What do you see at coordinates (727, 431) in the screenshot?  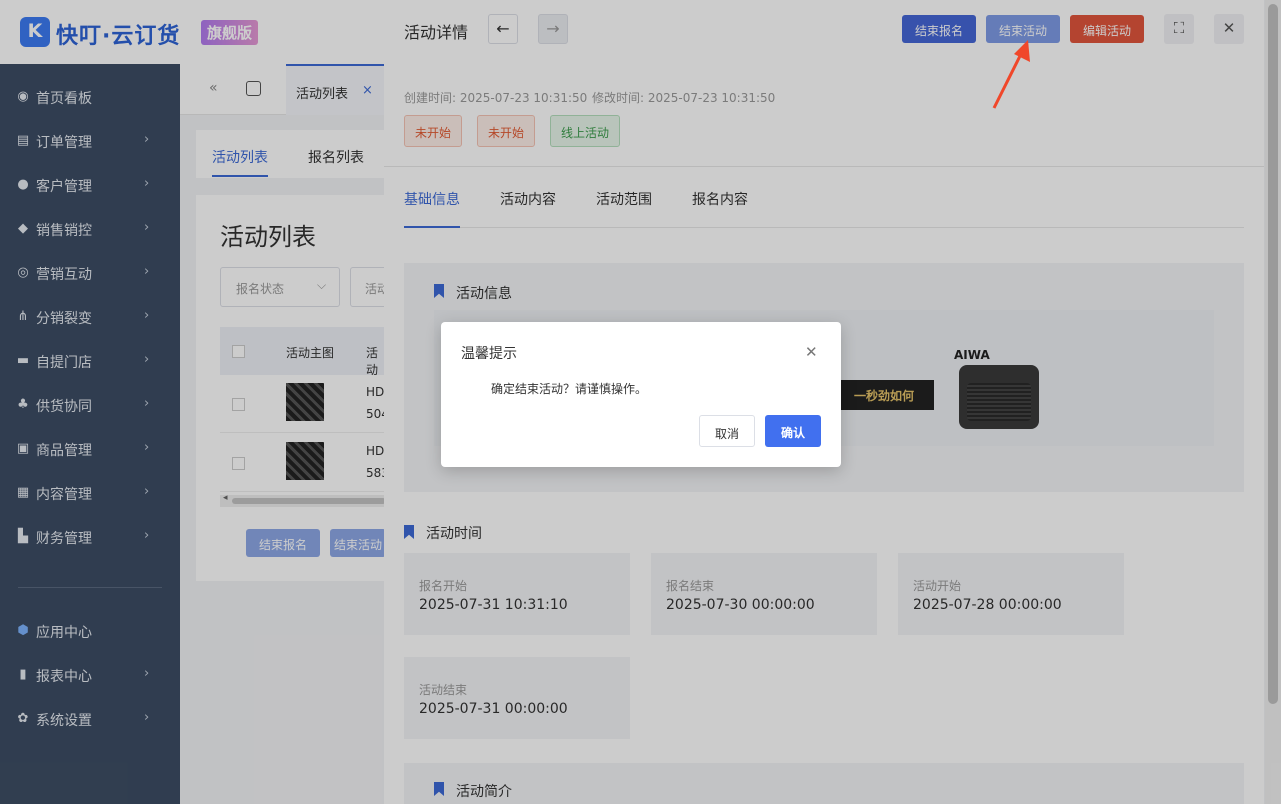 I see `cancel-button: 取消` at bounding box center [727, 431].